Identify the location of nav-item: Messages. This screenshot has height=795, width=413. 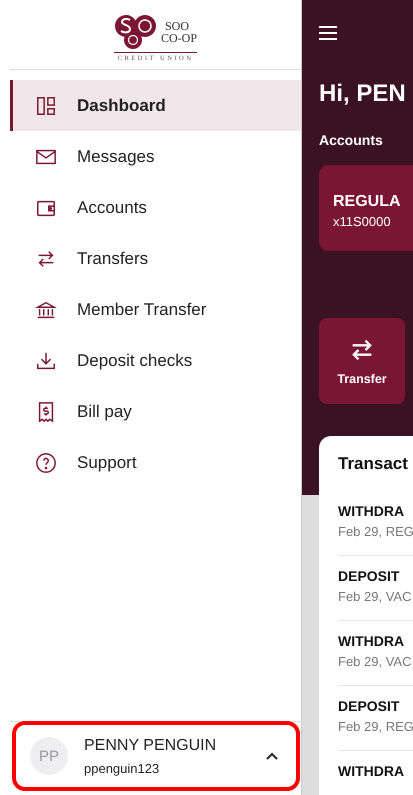
(155, 156).